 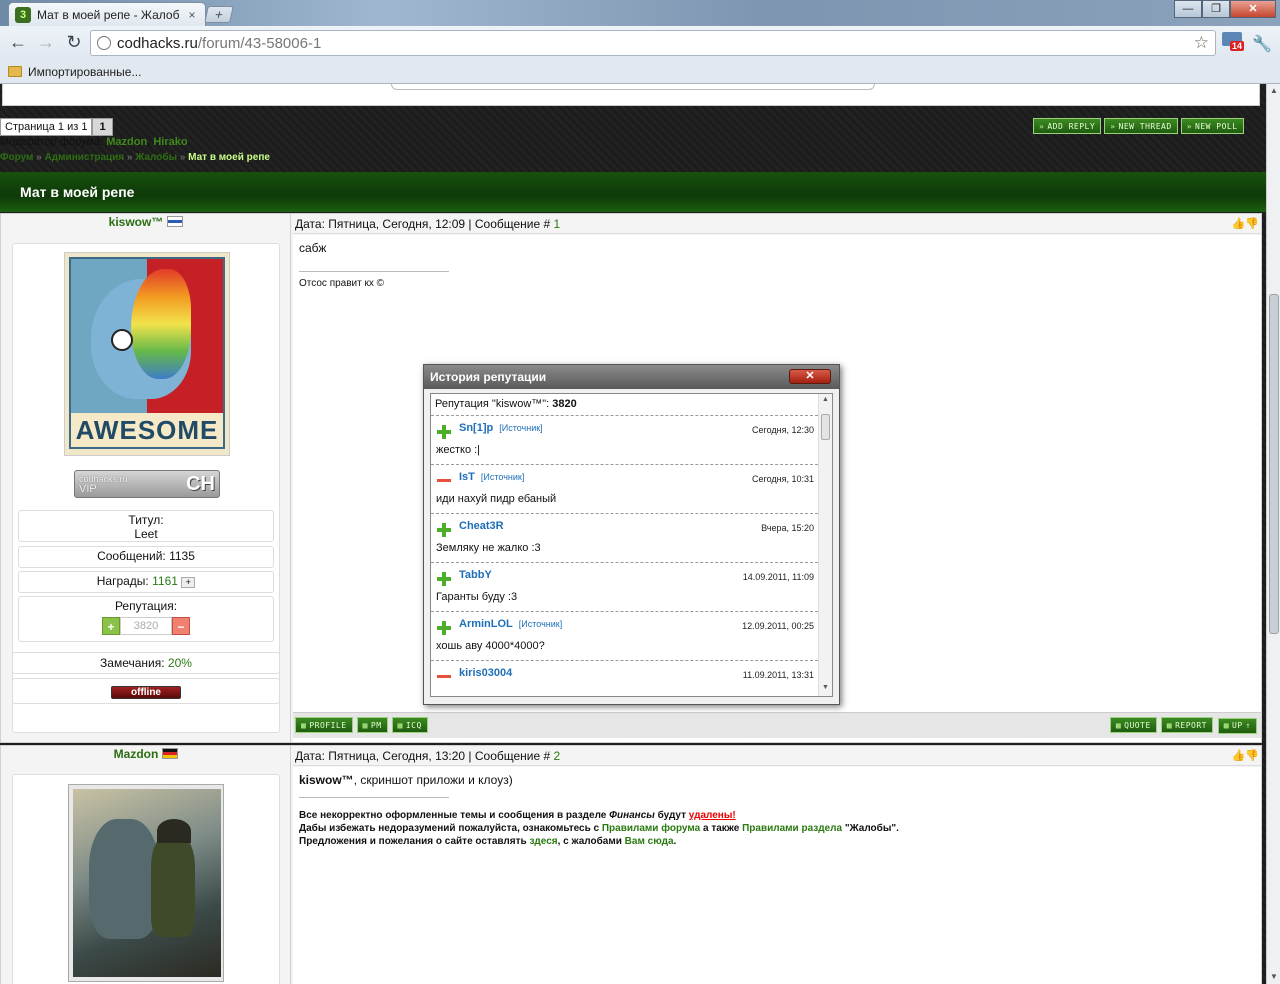 I want to click on address-bar: codhacks.ru/forum/43-58006-1 ☆, so click(x=653, y=43).